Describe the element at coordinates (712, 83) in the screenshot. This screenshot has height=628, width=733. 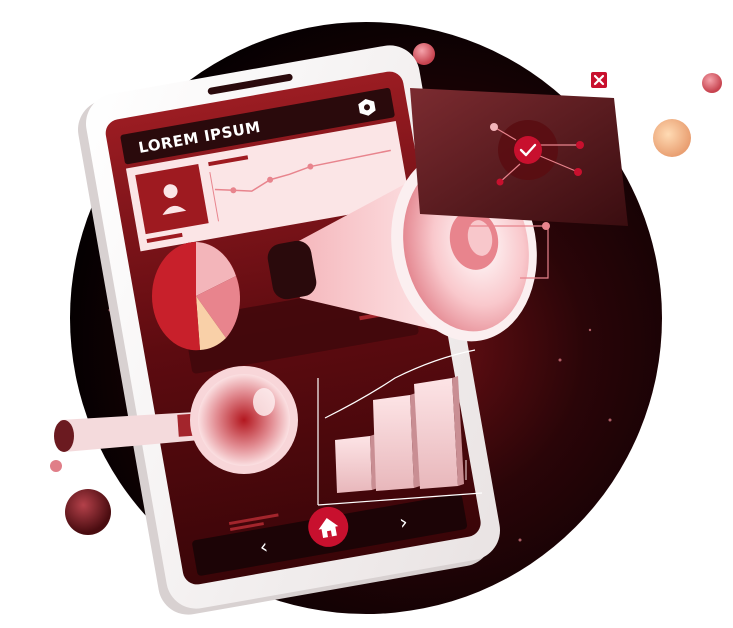
I see `orb-red-right` at that location.